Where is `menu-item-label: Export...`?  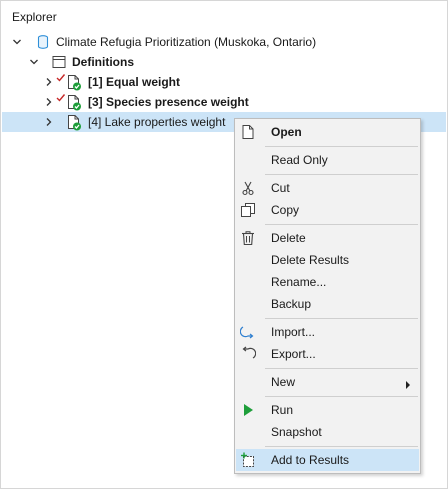
menu-item-label: Export... is located at coordinates (293, 354).